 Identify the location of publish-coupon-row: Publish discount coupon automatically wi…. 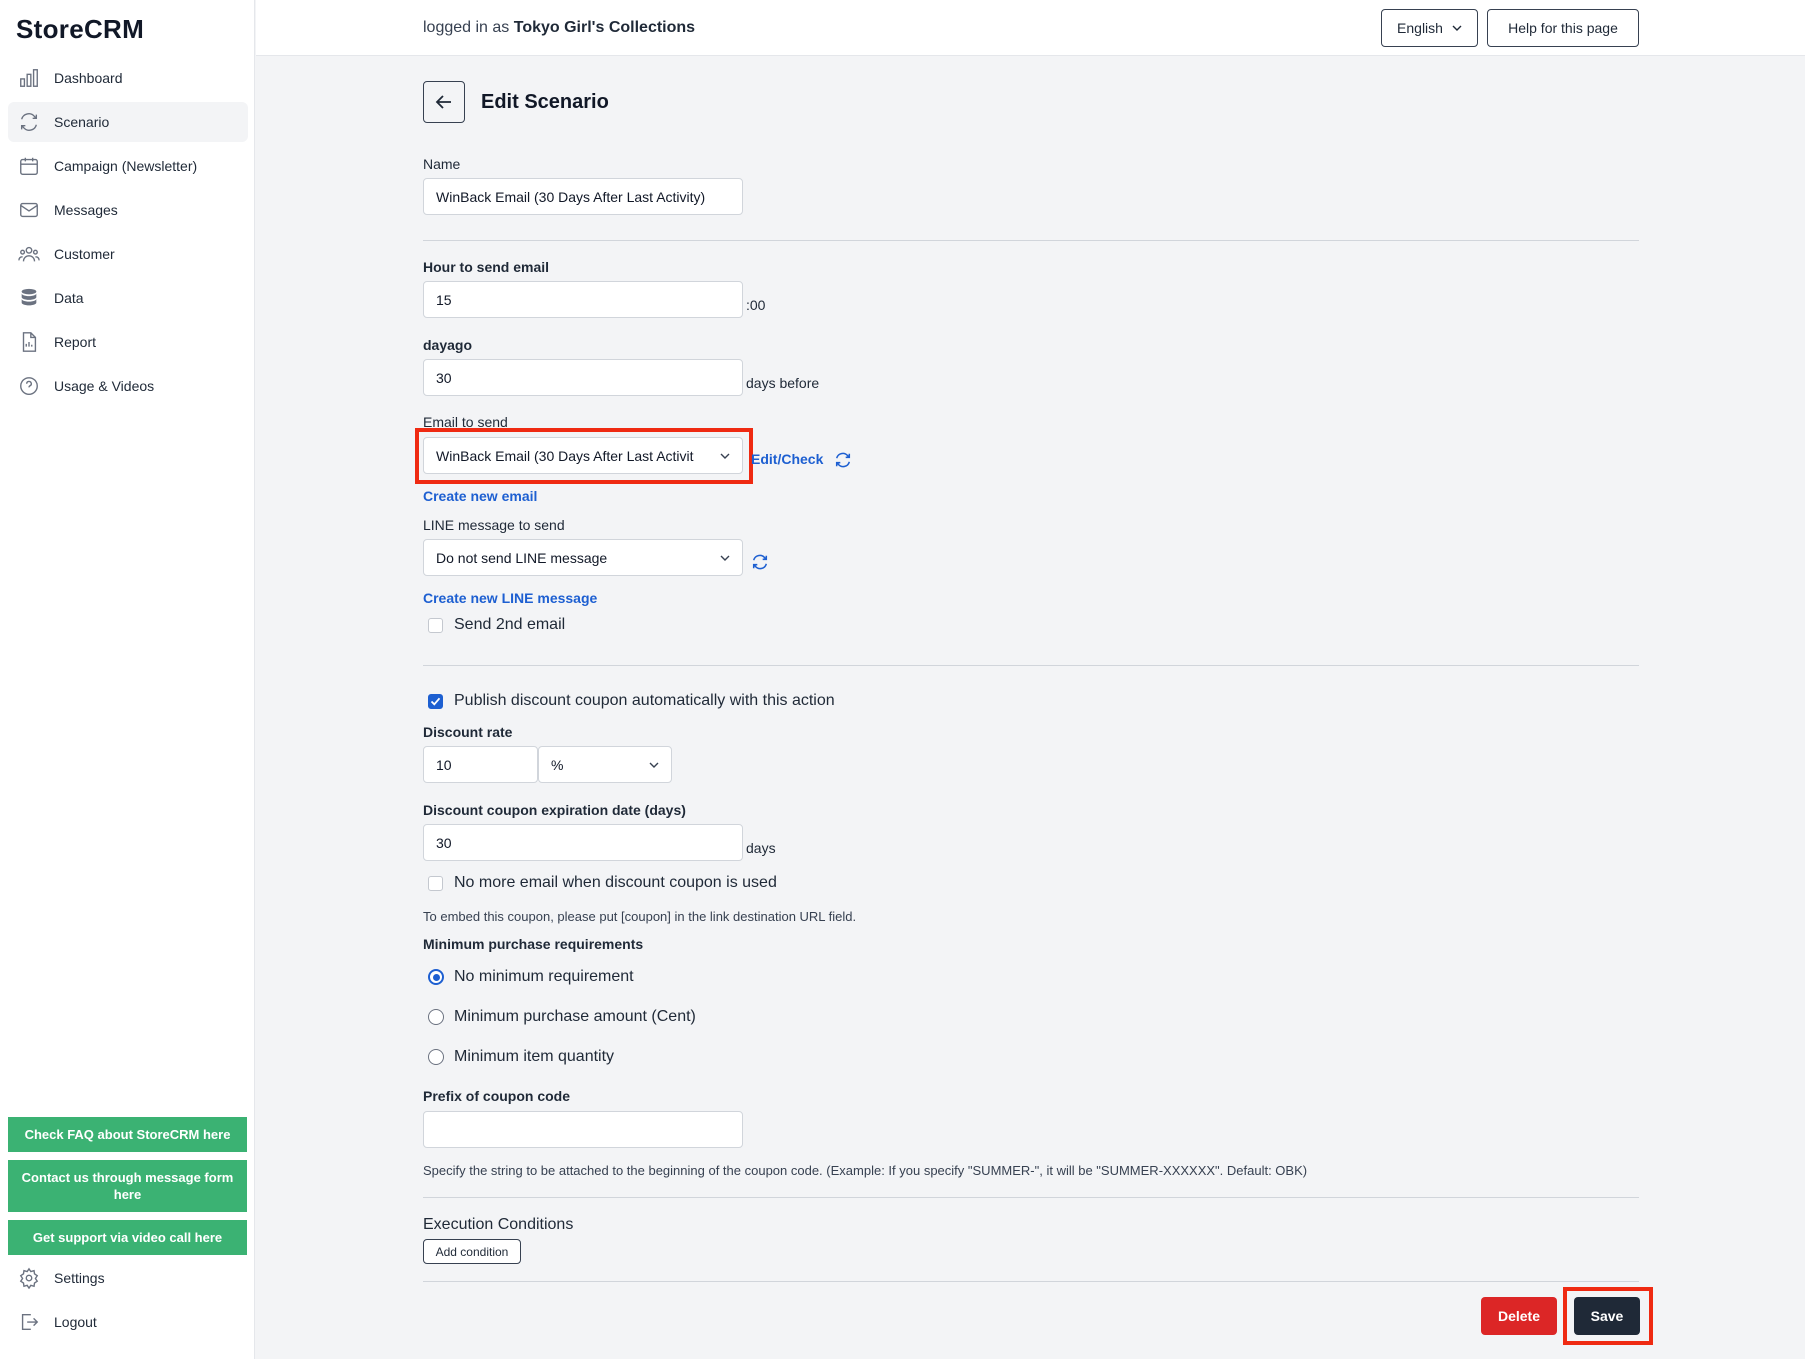
(629, 701).